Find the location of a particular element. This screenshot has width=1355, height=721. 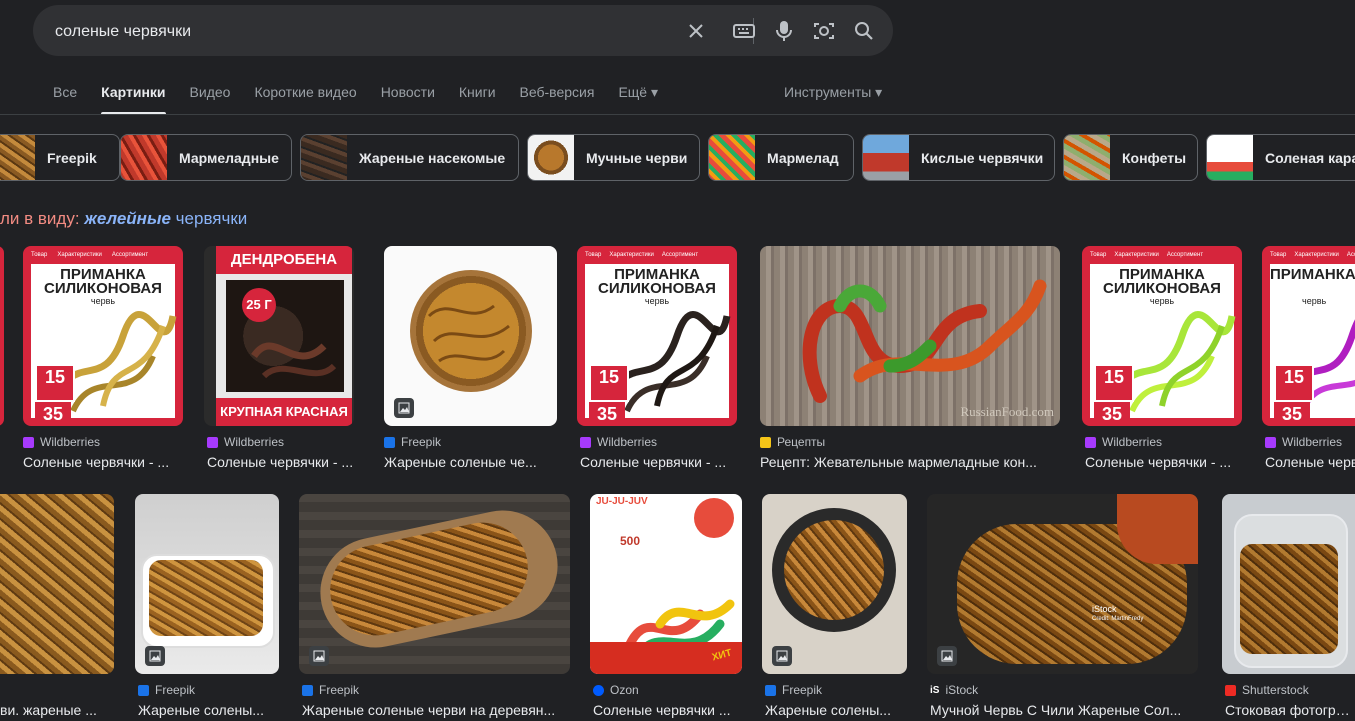

search-input is located at coordinates (365, 31).